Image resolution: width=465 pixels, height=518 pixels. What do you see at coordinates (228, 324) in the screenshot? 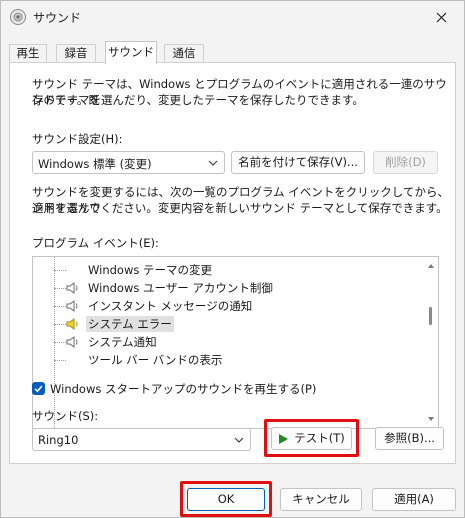
I see `list-item-selected: システム エラー` at bounding box center [228, 324].